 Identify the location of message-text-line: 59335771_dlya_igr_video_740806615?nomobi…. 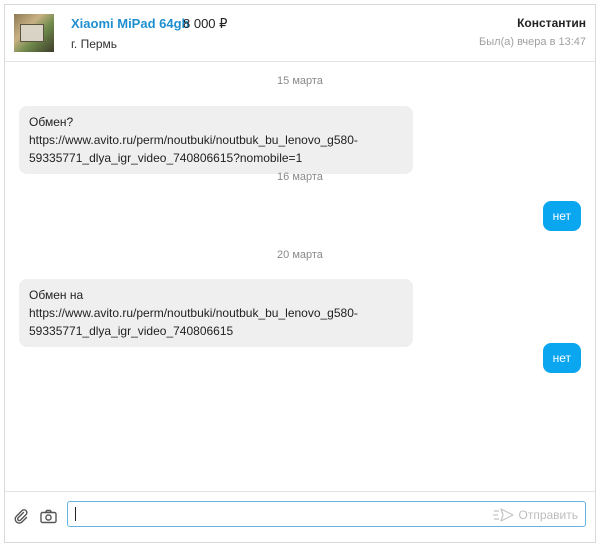
(166, 158).